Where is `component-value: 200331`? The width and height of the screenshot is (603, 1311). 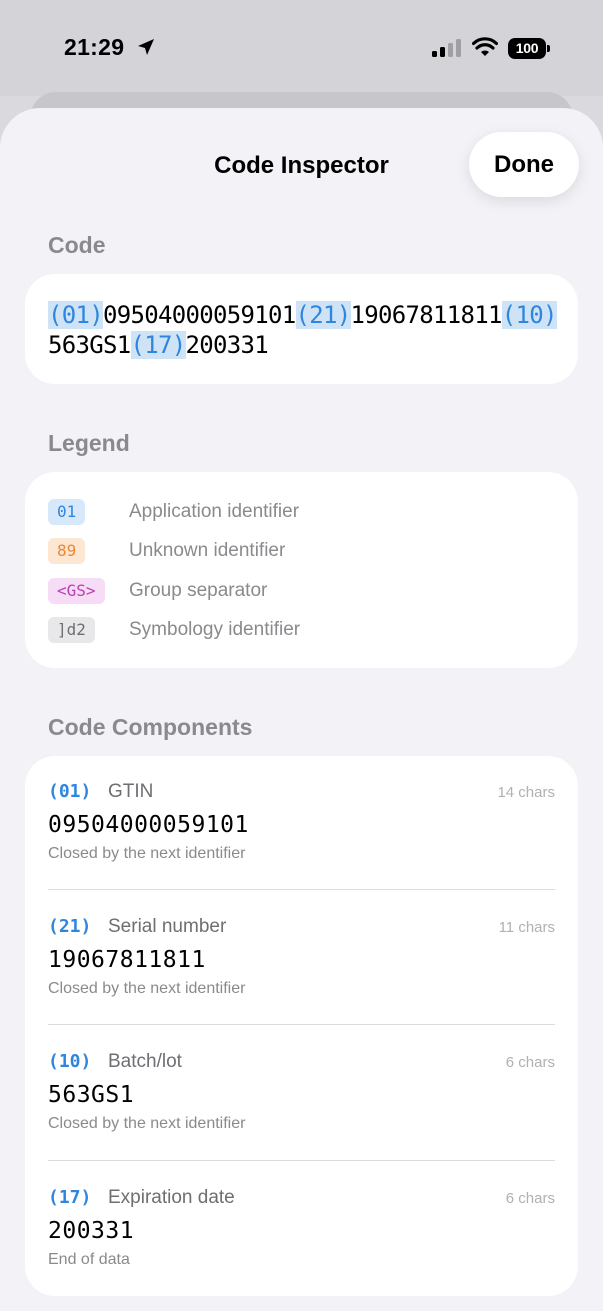
component-value: 200331 is located at coordinates (91, 1231).